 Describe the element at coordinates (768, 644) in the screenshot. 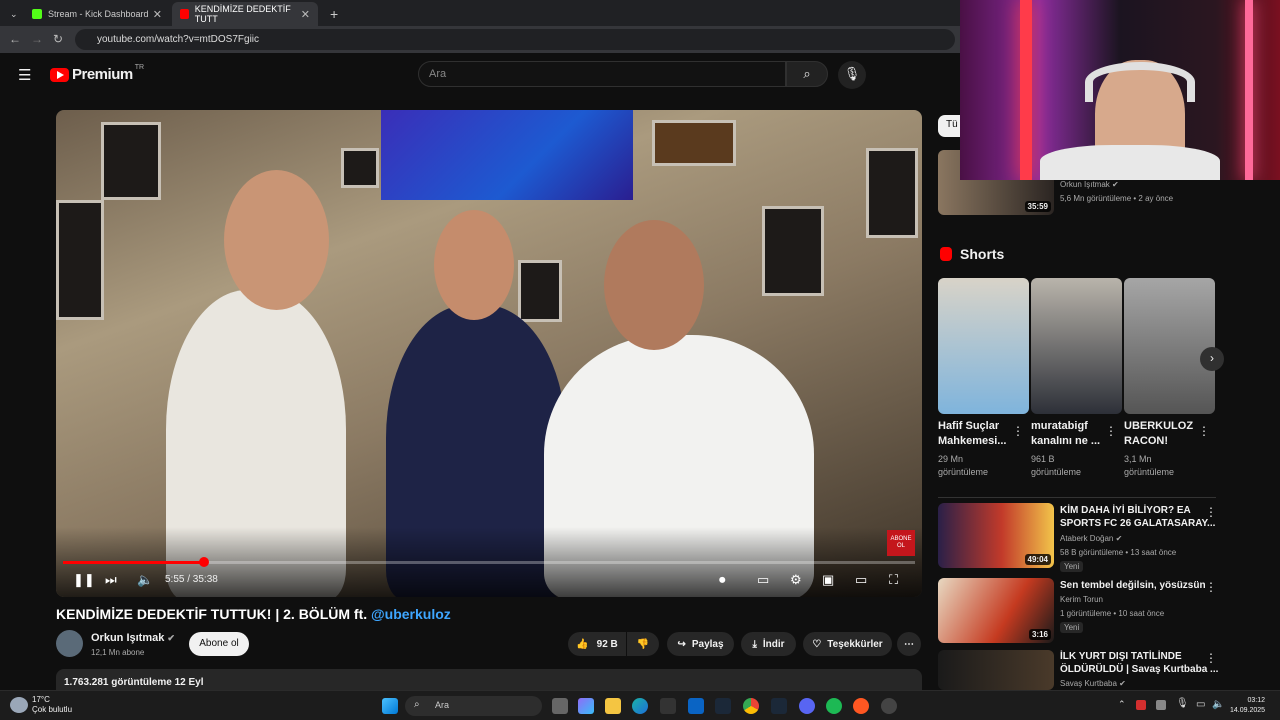

I see `download-button: ⤓ İndir` at that location.